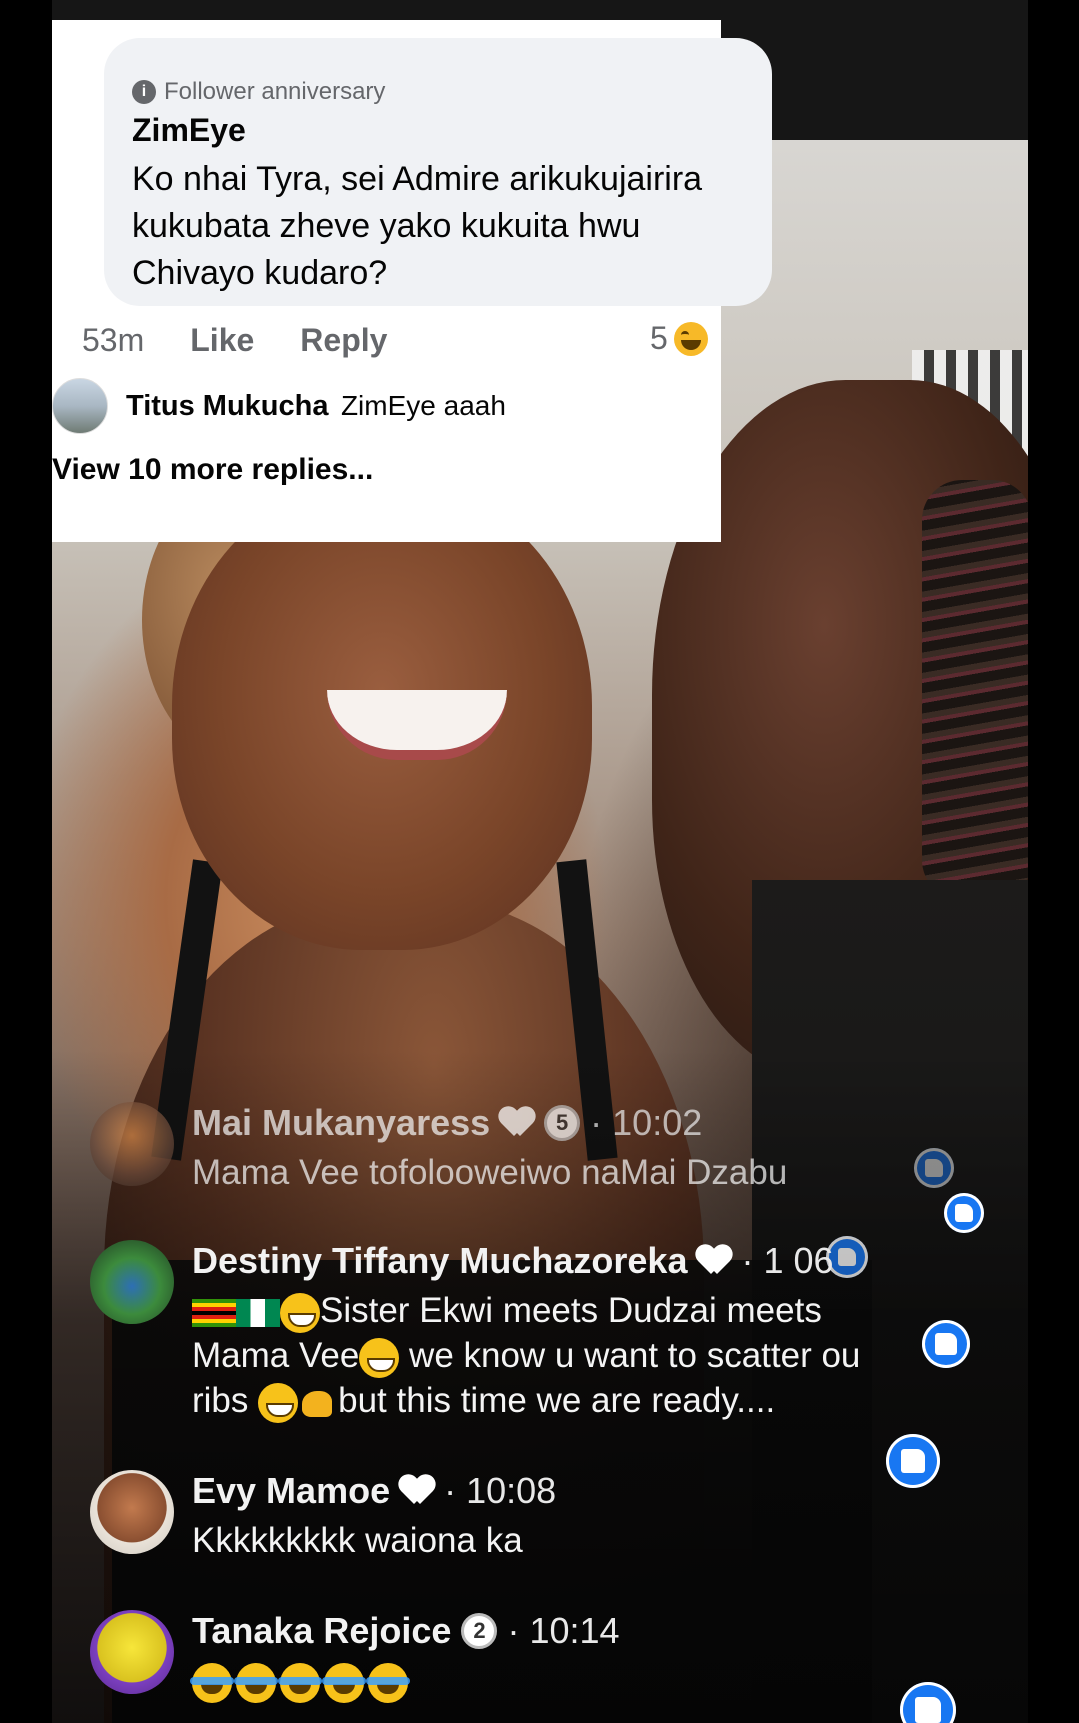 This screenshot has height=1723, width=1079. I want to click on flexed-biceps-icon, so click(318, 1403).